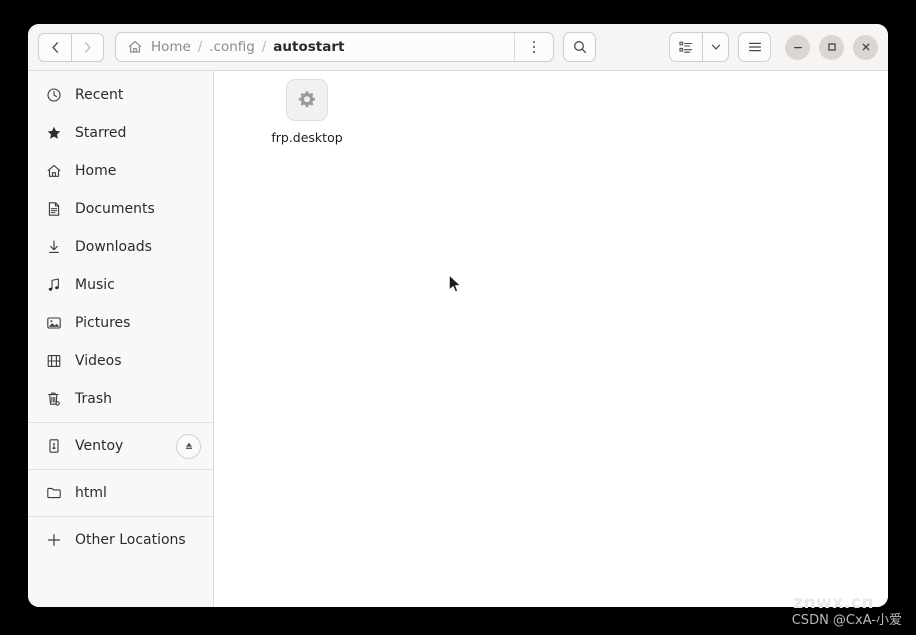  I want to click on window-headerbar: Home / .config / autostart, so click(458, 47).